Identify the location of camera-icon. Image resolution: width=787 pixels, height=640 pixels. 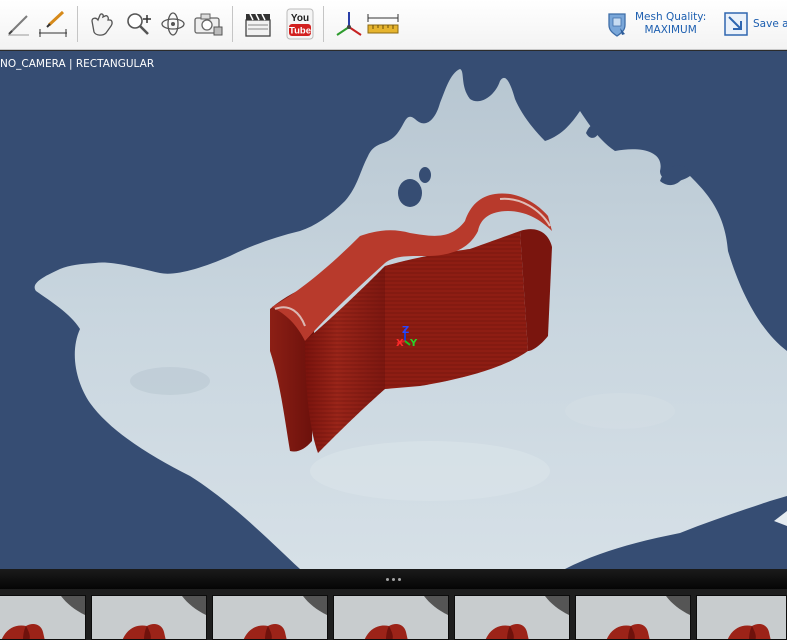
(208, 24).